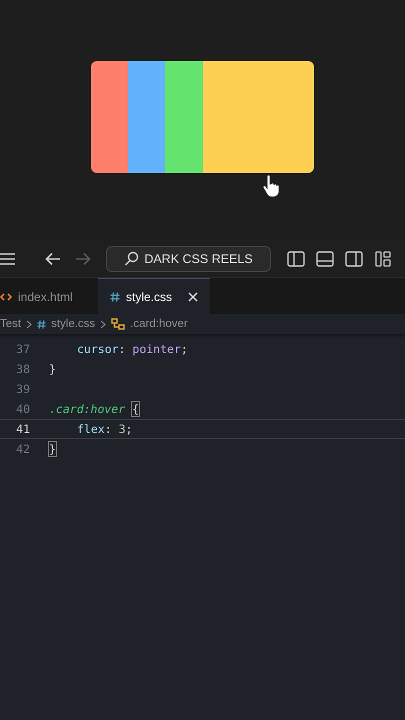 This screenshot has width=405, height=720. Describe the element at coordinates (132, 349) in the screenshot. I see `code-line: cursor: pointer;` at that location.